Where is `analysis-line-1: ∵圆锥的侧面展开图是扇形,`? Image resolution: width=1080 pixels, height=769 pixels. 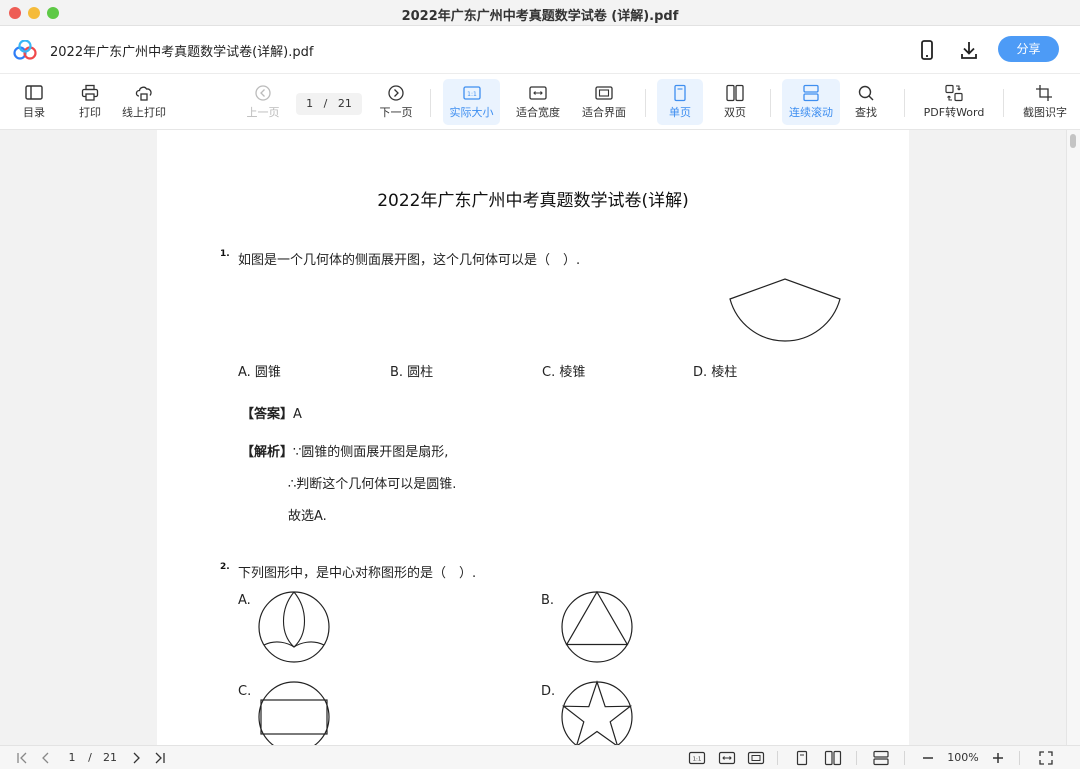 analysis-line-1: ∵圆锥的侧面展开图是扇形, is located at coordinates (371, 452).